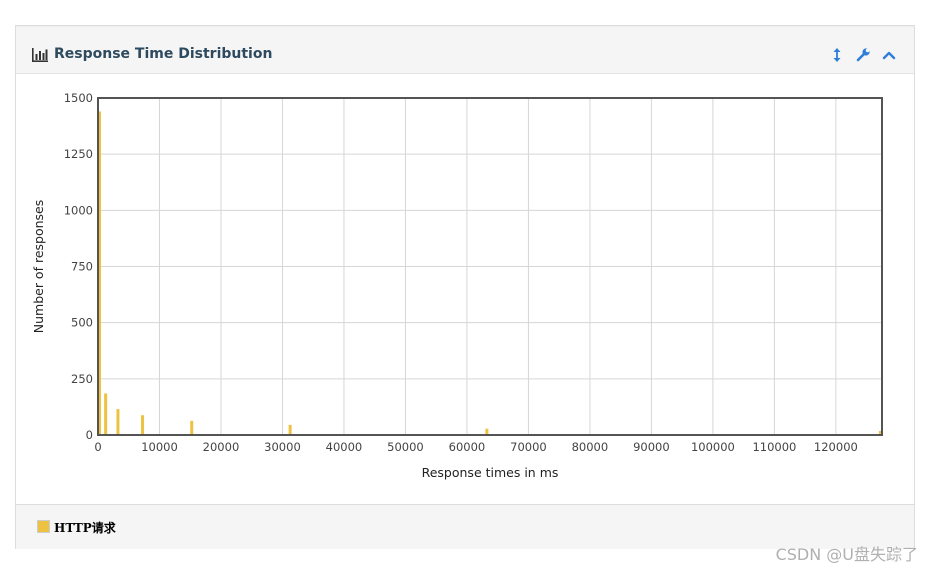 The image size is (932, 571). I want to click on chevron-up-icon, so click(889, 55).